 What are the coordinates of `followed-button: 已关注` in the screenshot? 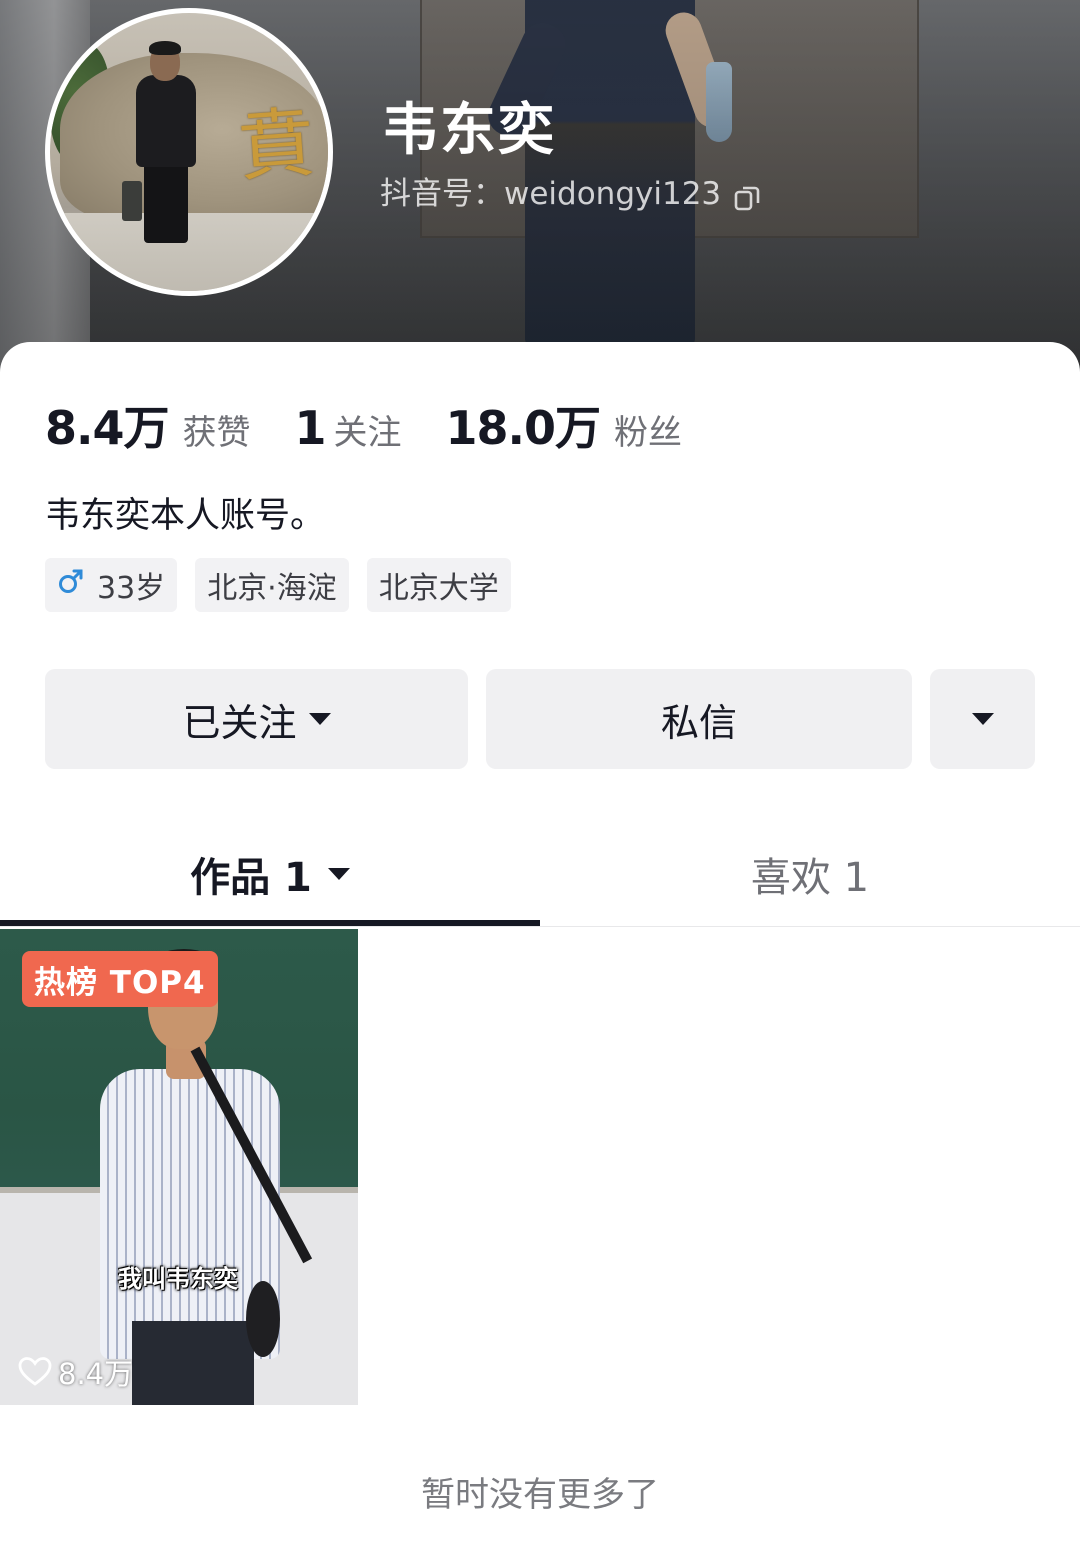 It's located at (256, 719).